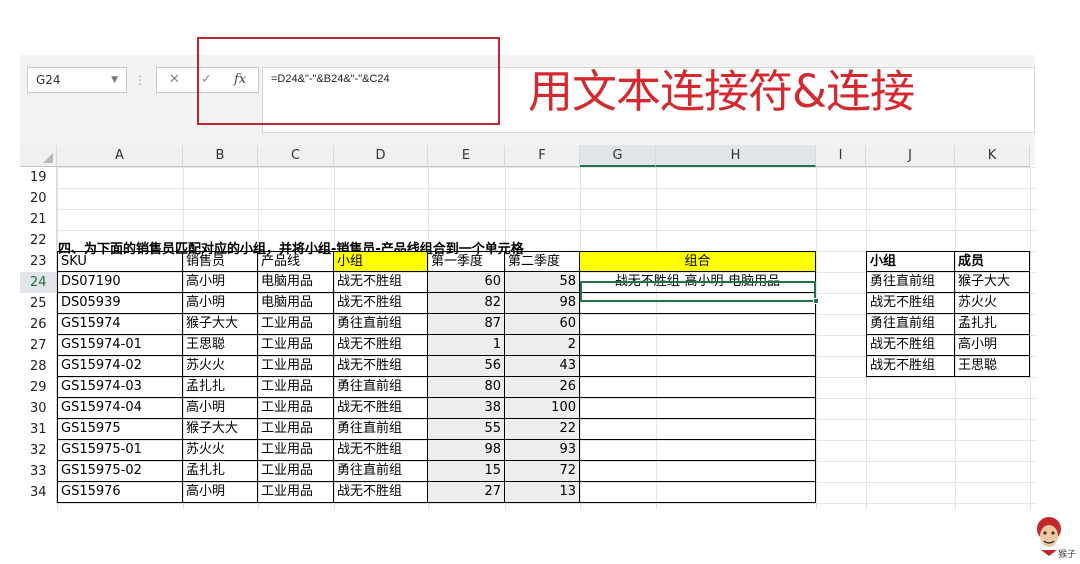 The width and height of the screenshot is (1080, 564). Describe the element at coordinates (296, 303) in the screenshot. I see `table-cell: 电脑用品` at that location.